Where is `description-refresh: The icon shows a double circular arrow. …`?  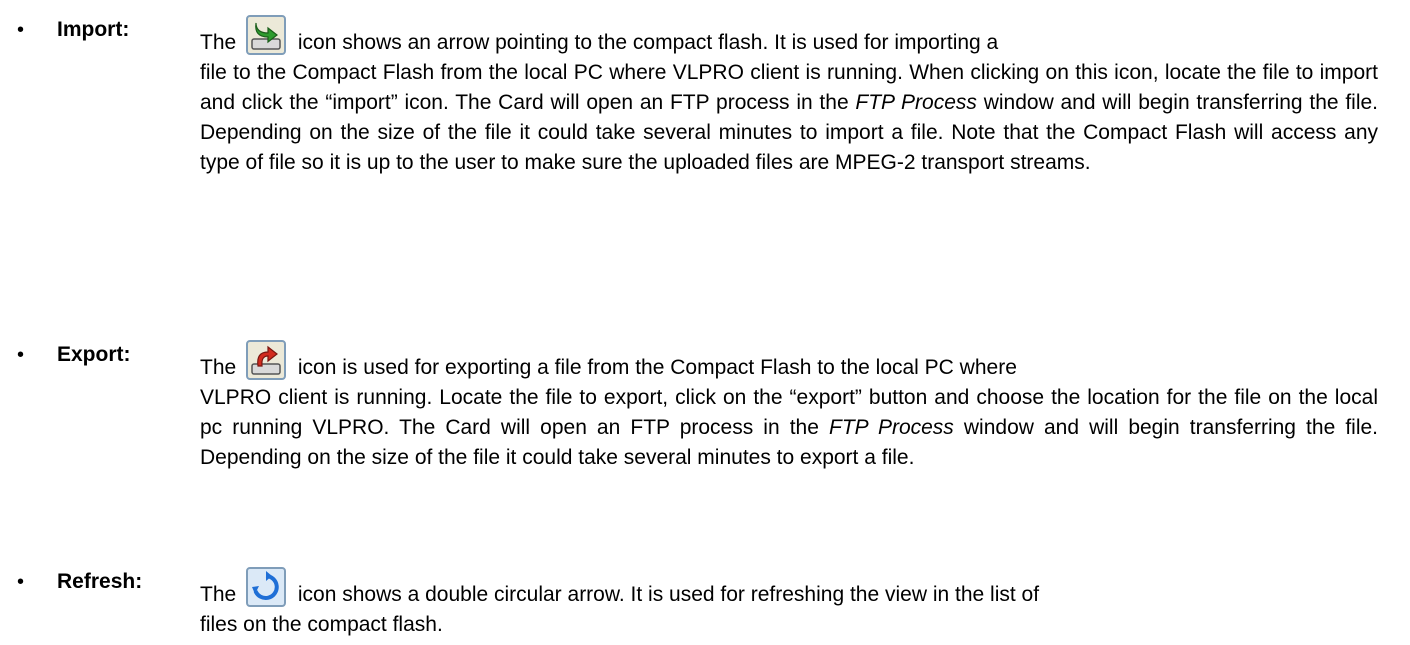
description-refresh: The icon shows a double circular arrow. … is located at coordinates (789, 603).